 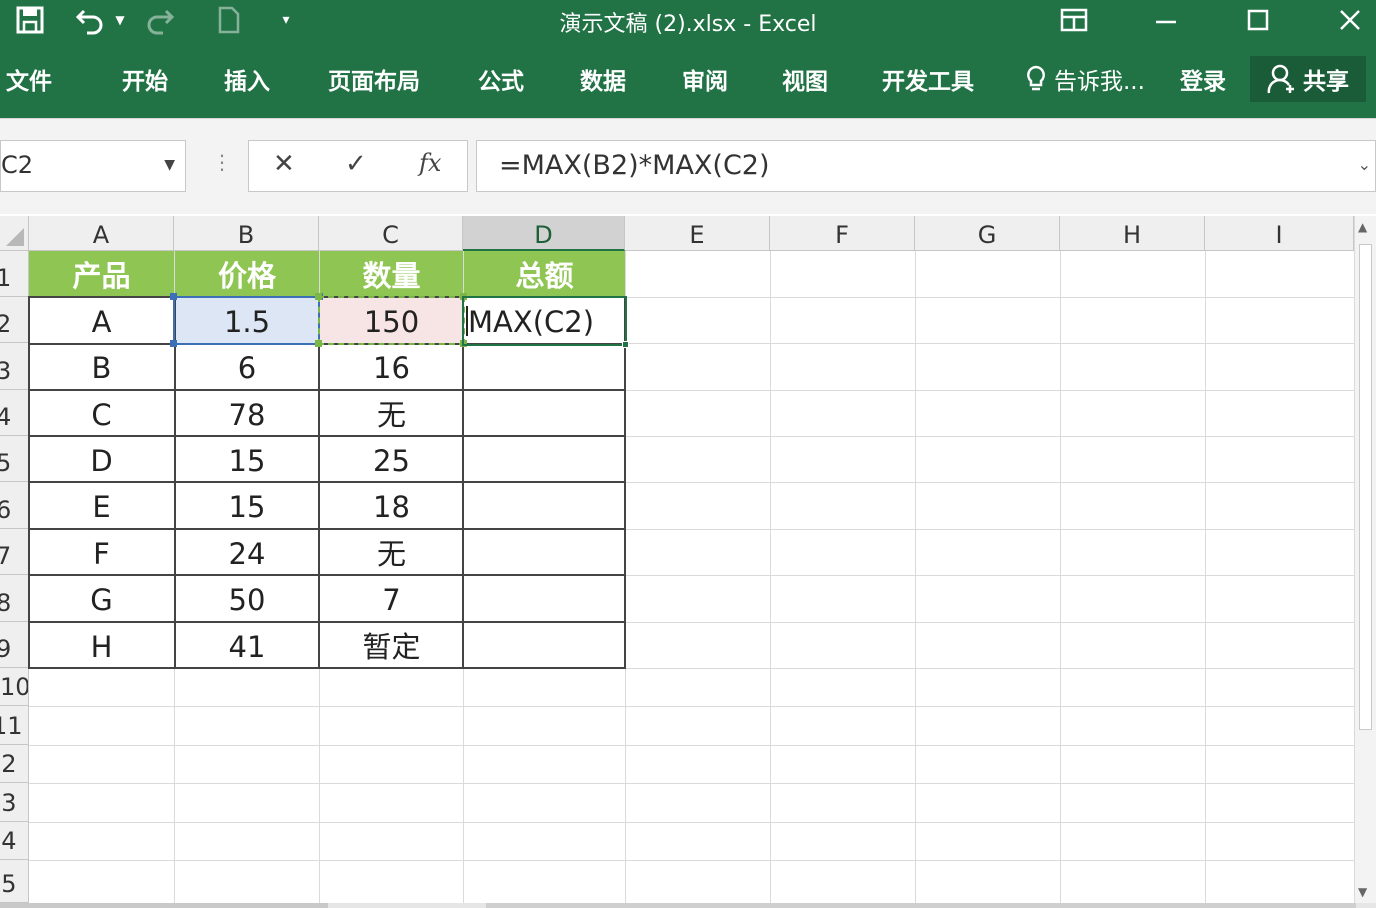 What do you see at coordinates (93, 166) in the screenshot?
I see `name-box: C2 ▼` at bounding box center [93, 166].